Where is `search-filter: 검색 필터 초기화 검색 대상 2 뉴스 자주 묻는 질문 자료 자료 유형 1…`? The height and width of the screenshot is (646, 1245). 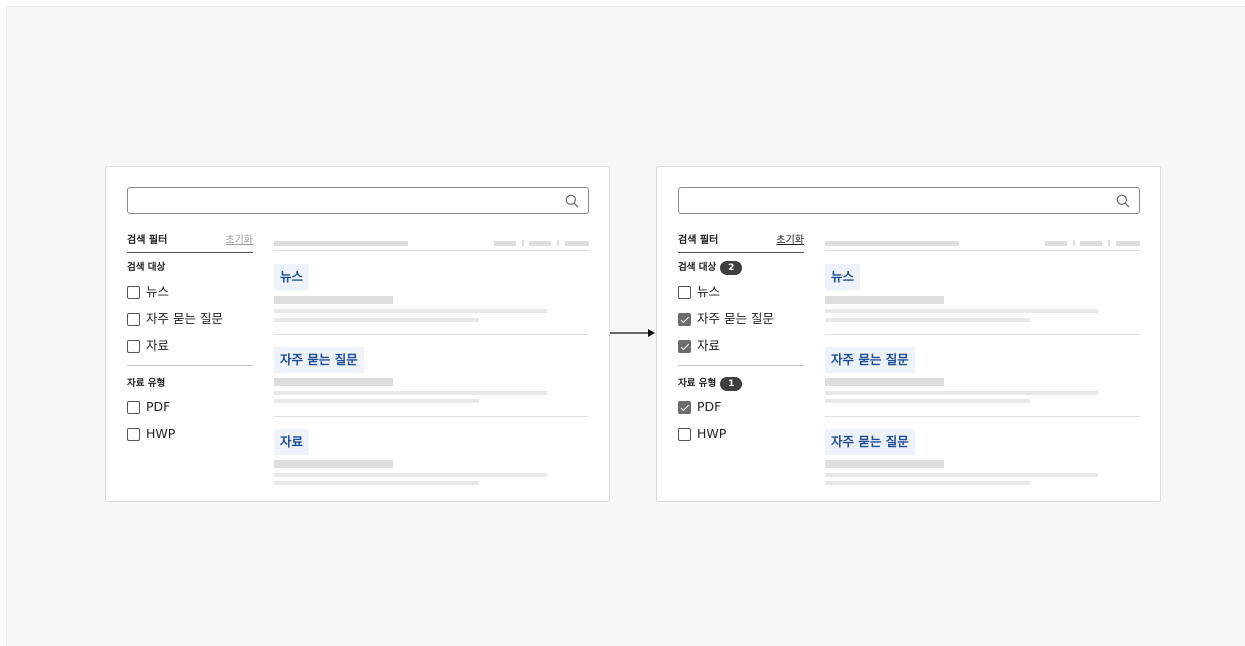 search-filter: 검색 필터 초기화 검색 대상 2 뉴스 자주 묻는 질문 자료 자료 유형 1… is located at coordinates (741, 335).